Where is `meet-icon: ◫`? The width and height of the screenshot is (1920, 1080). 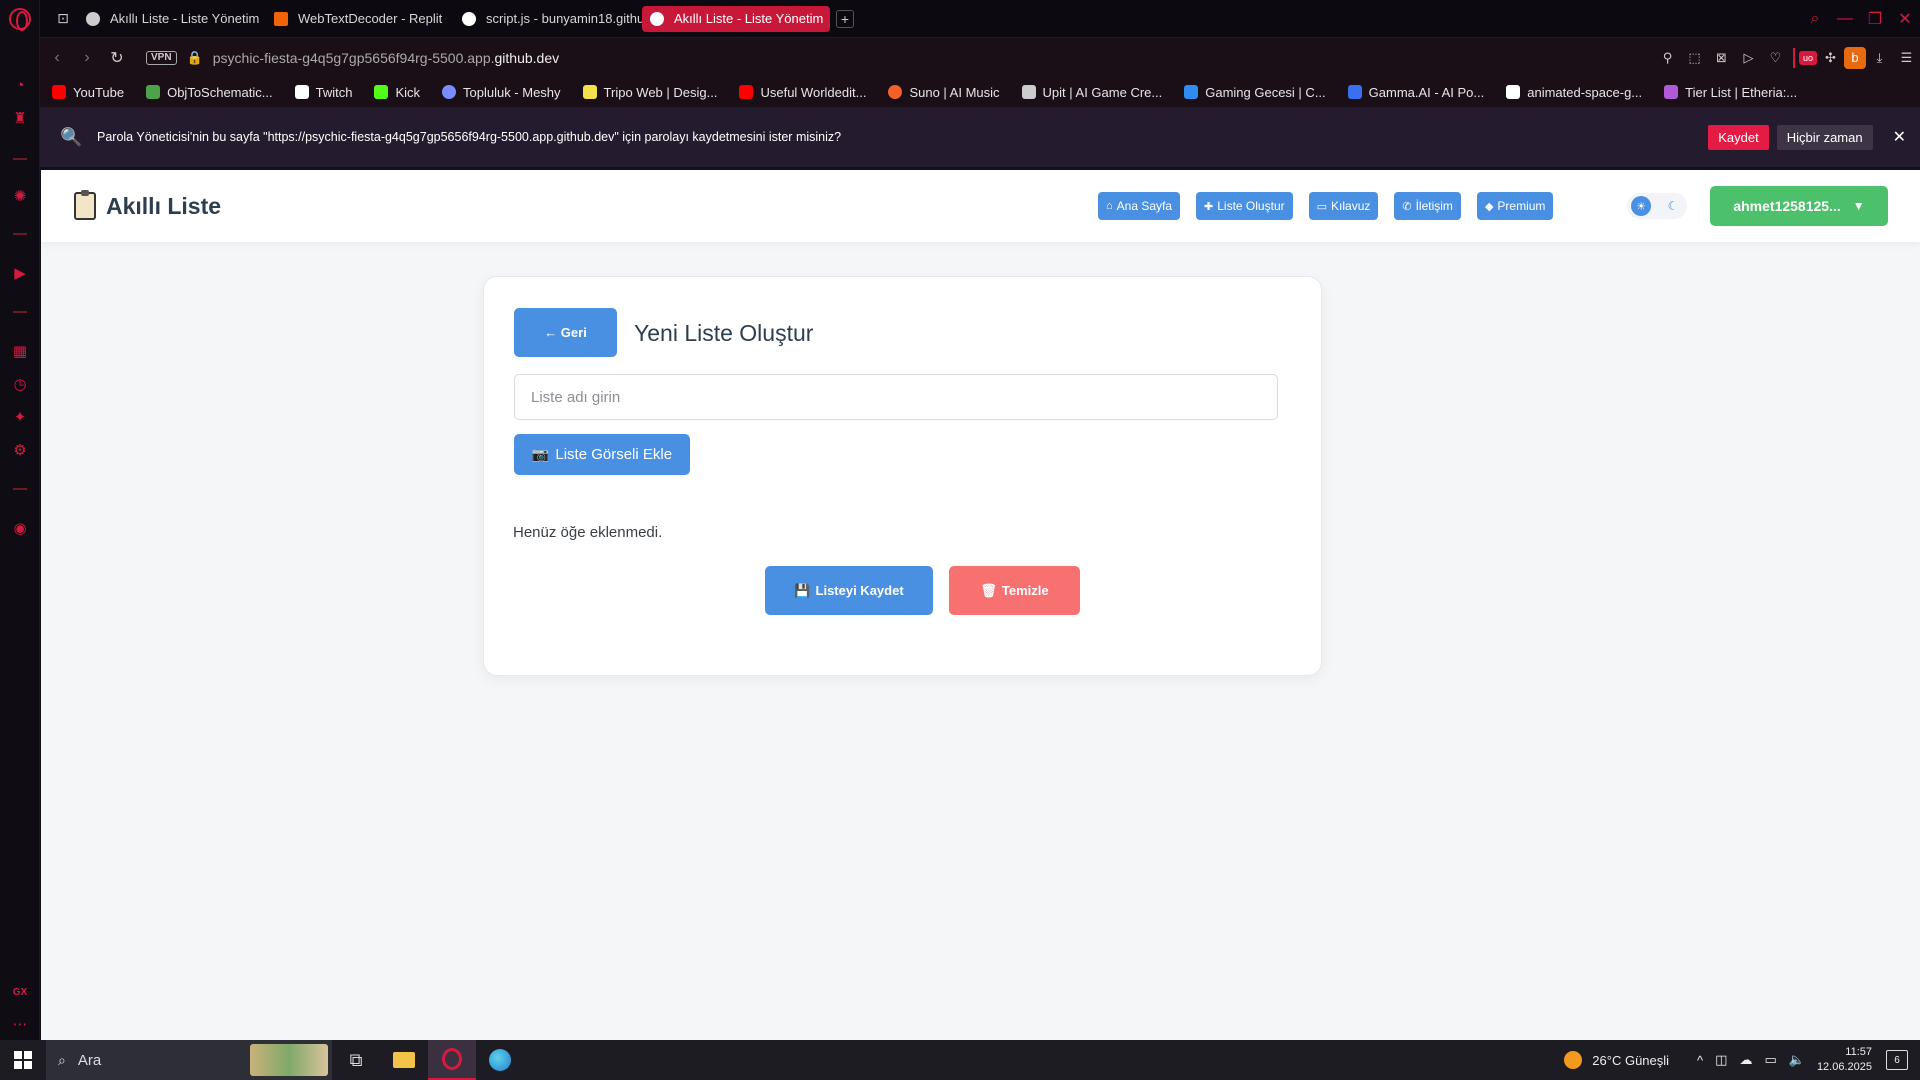 meet-icon: ◫ is located at coordinates (1721, 1060).